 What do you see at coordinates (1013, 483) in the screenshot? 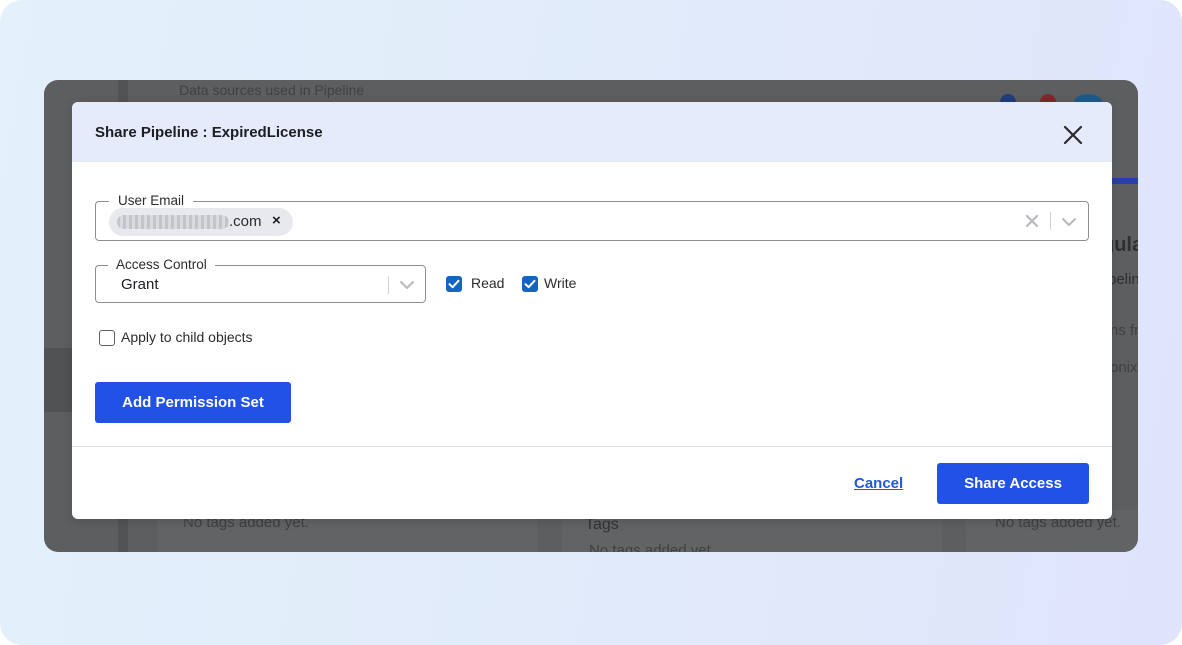
I see `share-access-button: Share Access` at bounding box center [1013, 483].